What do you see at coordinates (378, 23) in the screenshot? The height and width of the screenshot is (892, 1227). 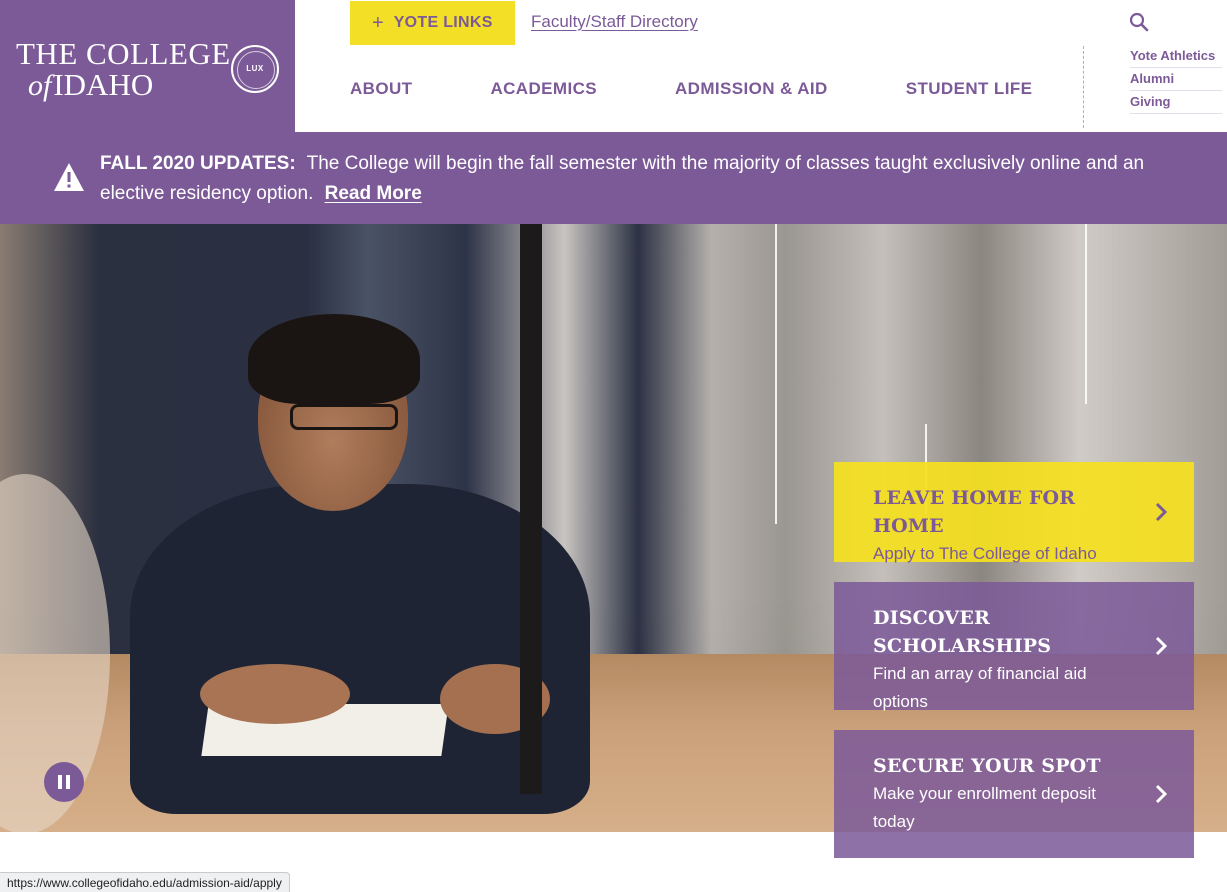 I see `plus-icon: +` at bounding box center [378, 23].